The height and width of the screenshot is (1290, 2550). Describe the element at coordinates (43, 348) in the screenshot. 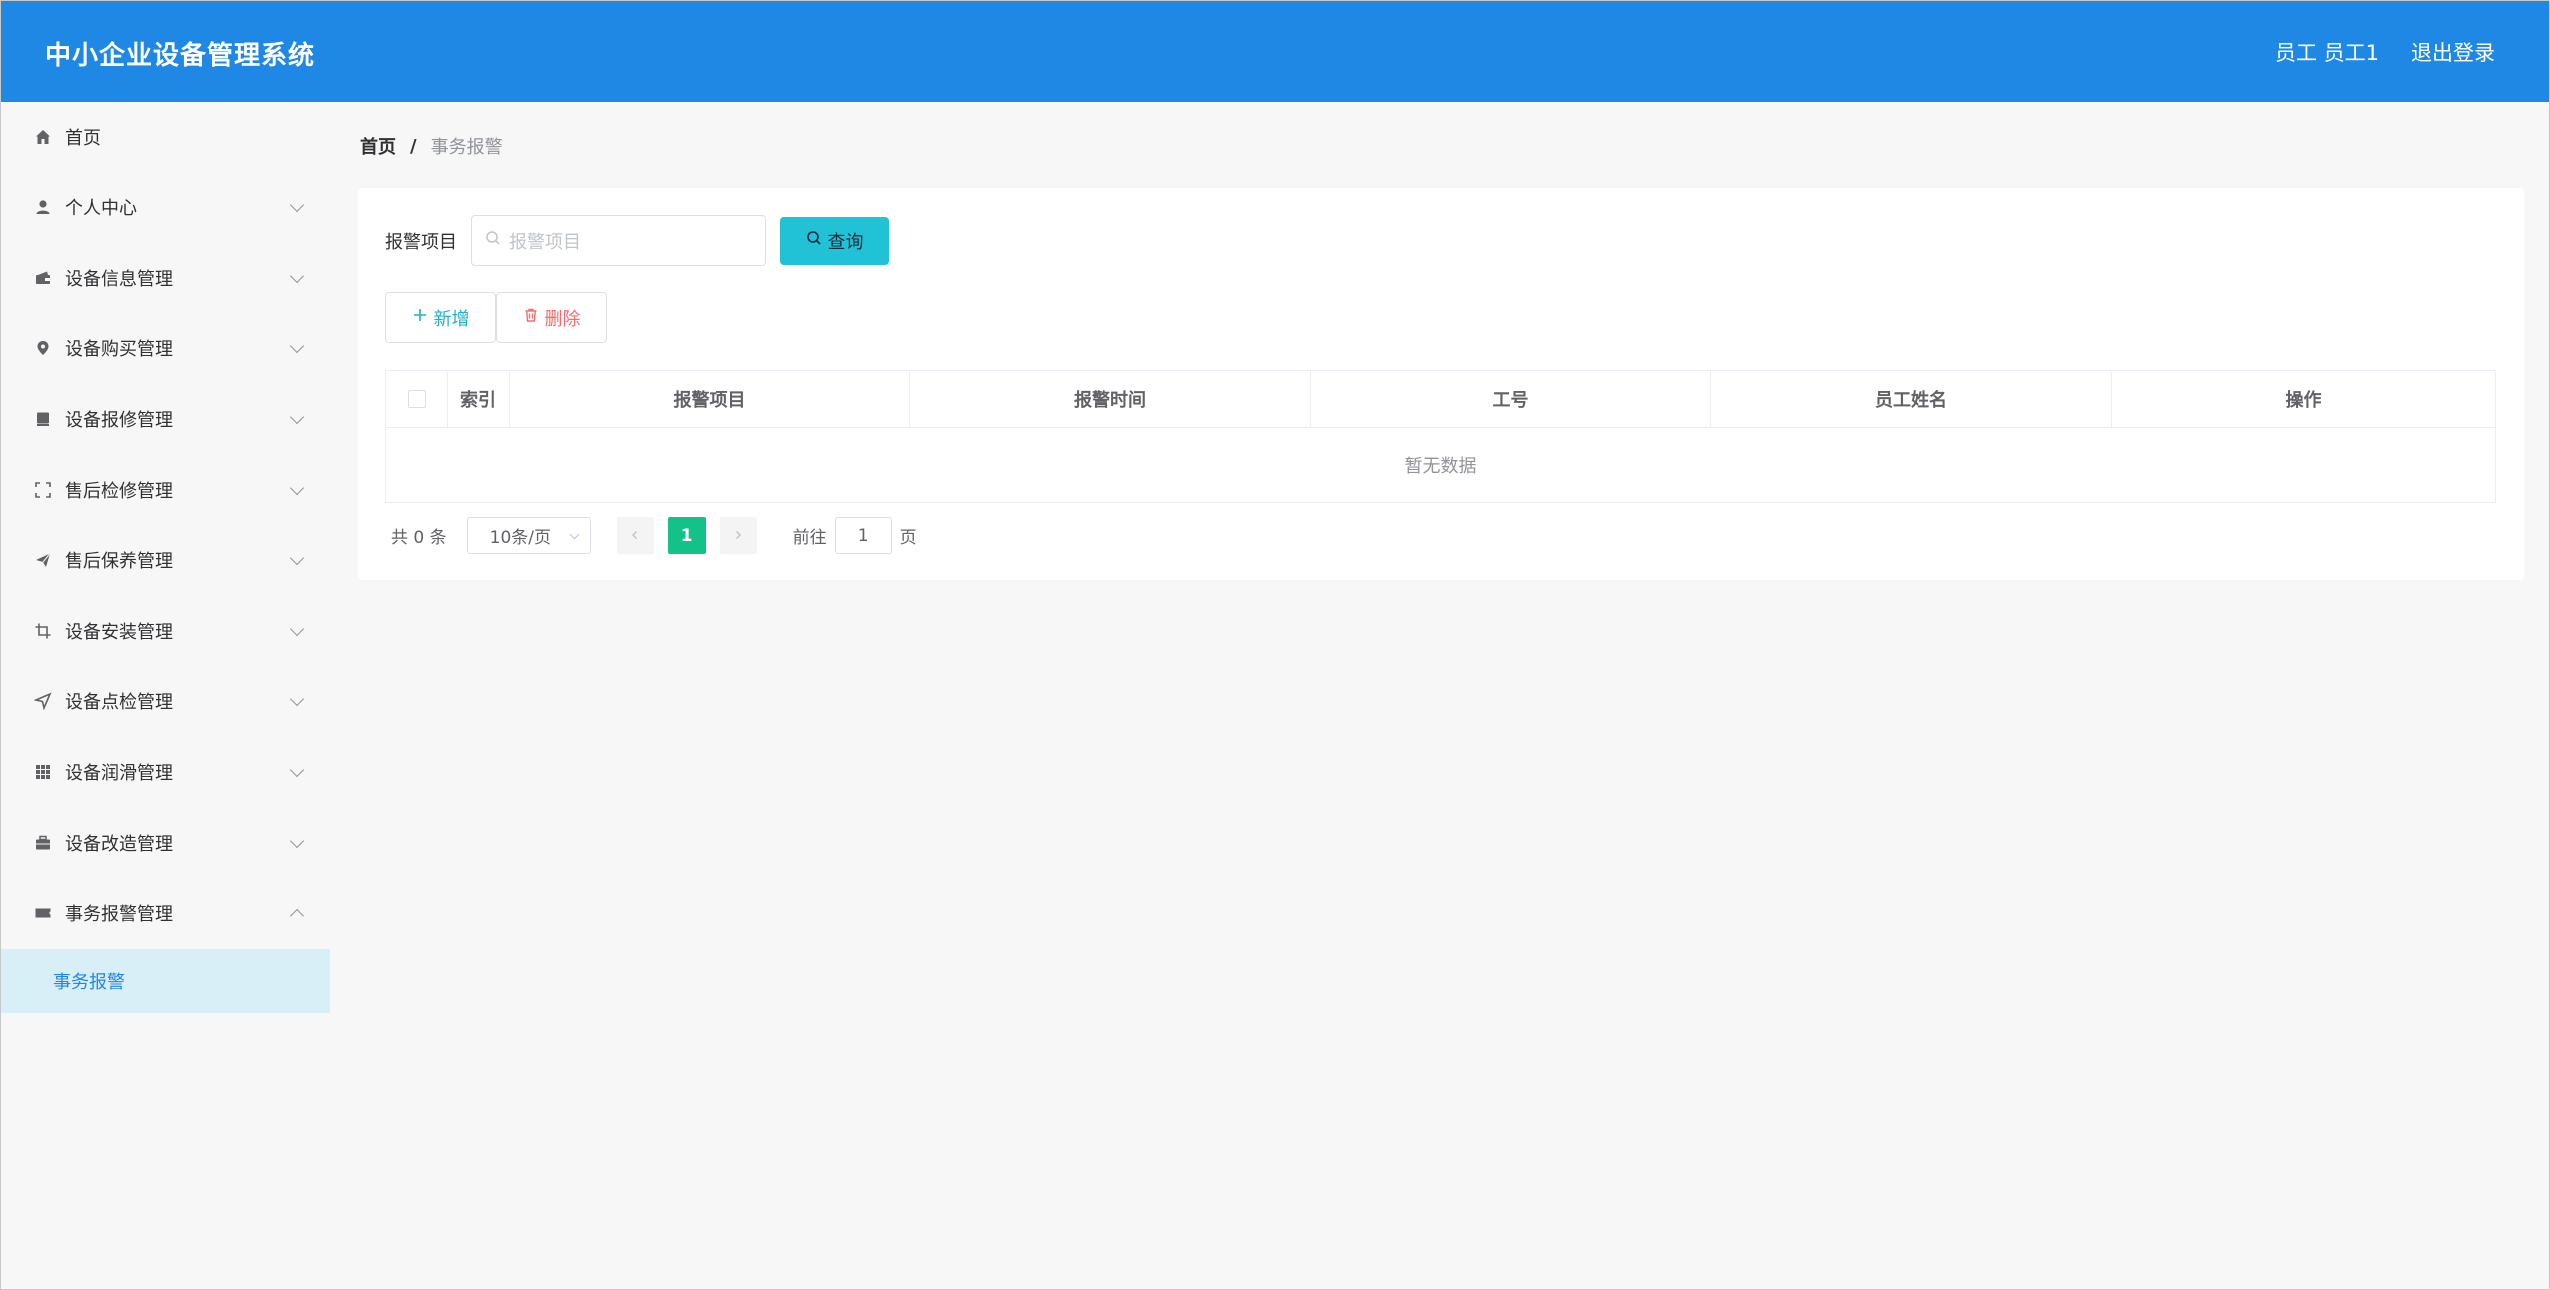

I see `location-icon` at that location.